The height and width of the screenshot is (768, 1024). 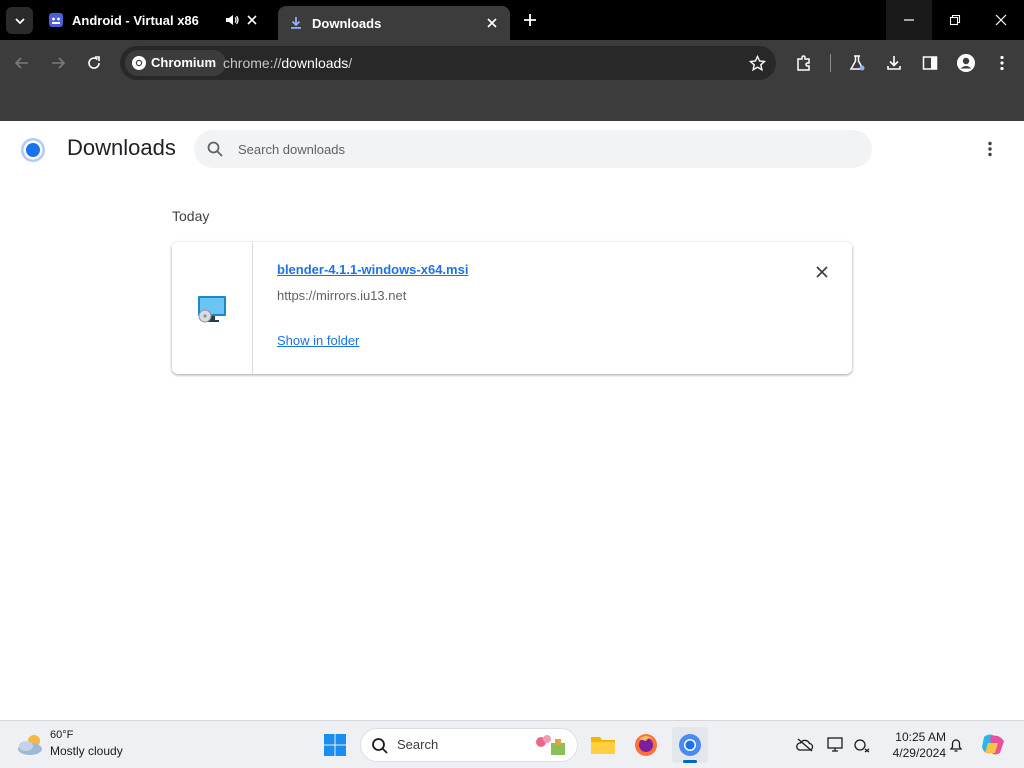 I want to click on tab-title: Android - Virtual x86, so click(x=135, y=20).